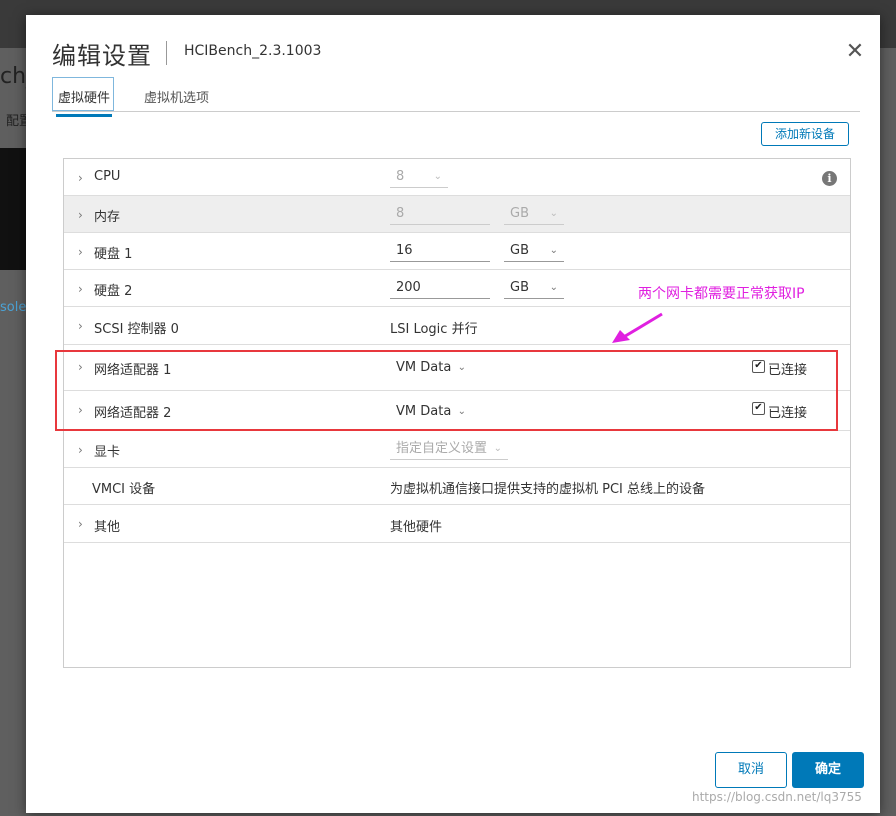 Image resolution: width=896 pixels, height=816 pixels. Describe the element at coordinates (136, 329) in the screenshot. I see `row-label-scsi: SCSI 控制器 0` at that location.